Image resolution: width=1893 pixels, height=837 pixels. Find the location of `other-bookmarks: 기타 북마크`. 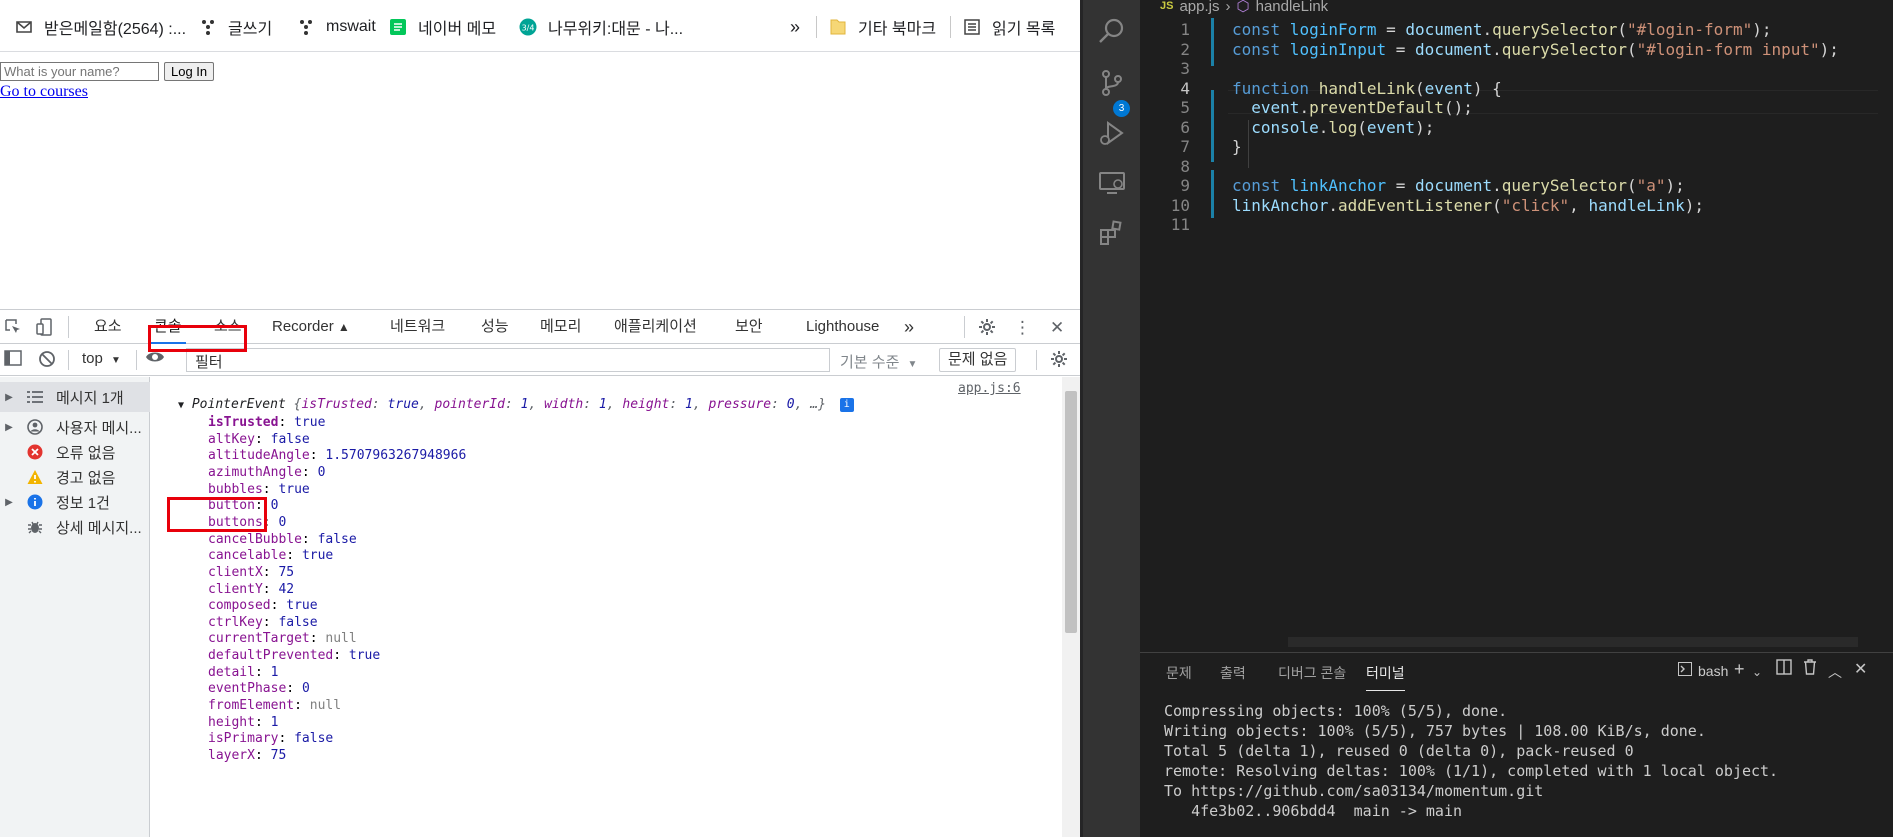

other-bookmarks: 기타 북마크 is located at coordinates (882, 27).